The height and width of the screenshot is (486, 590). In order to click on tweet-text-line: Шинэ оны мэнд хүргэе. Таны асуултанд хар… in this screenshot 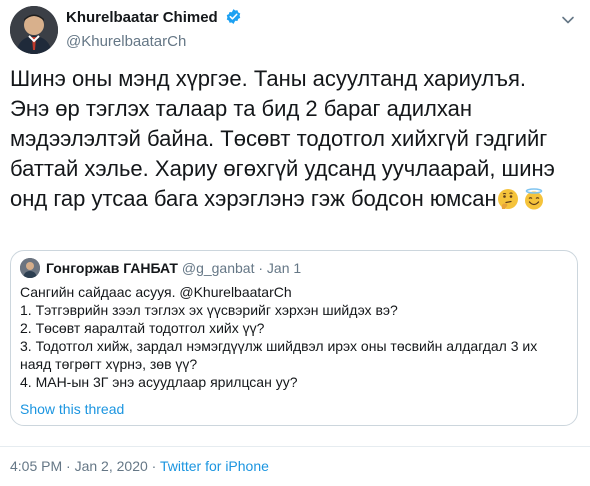, I will do `click(268, 78)`.